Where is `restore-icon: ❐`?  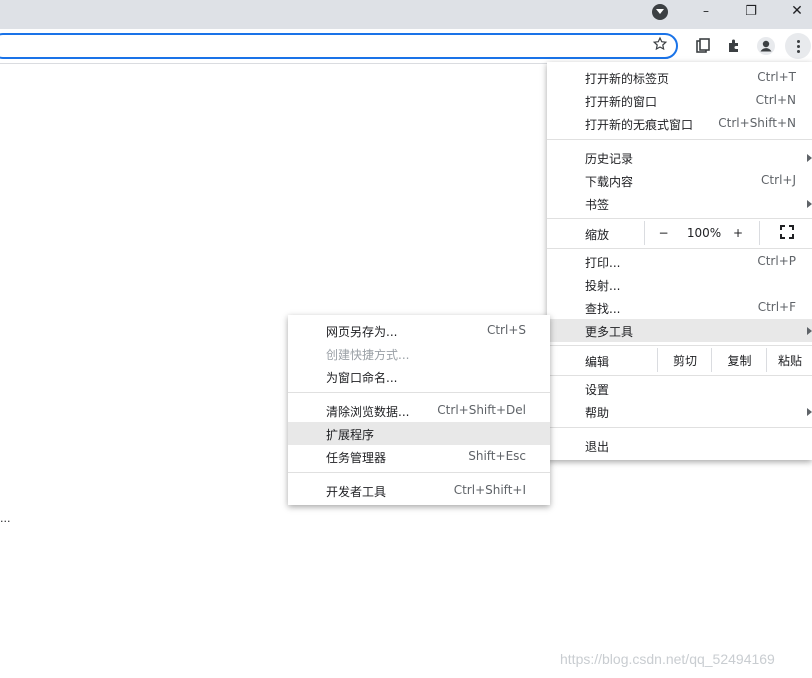
restore-icon: ❐ is located at coordinates (751, 11).